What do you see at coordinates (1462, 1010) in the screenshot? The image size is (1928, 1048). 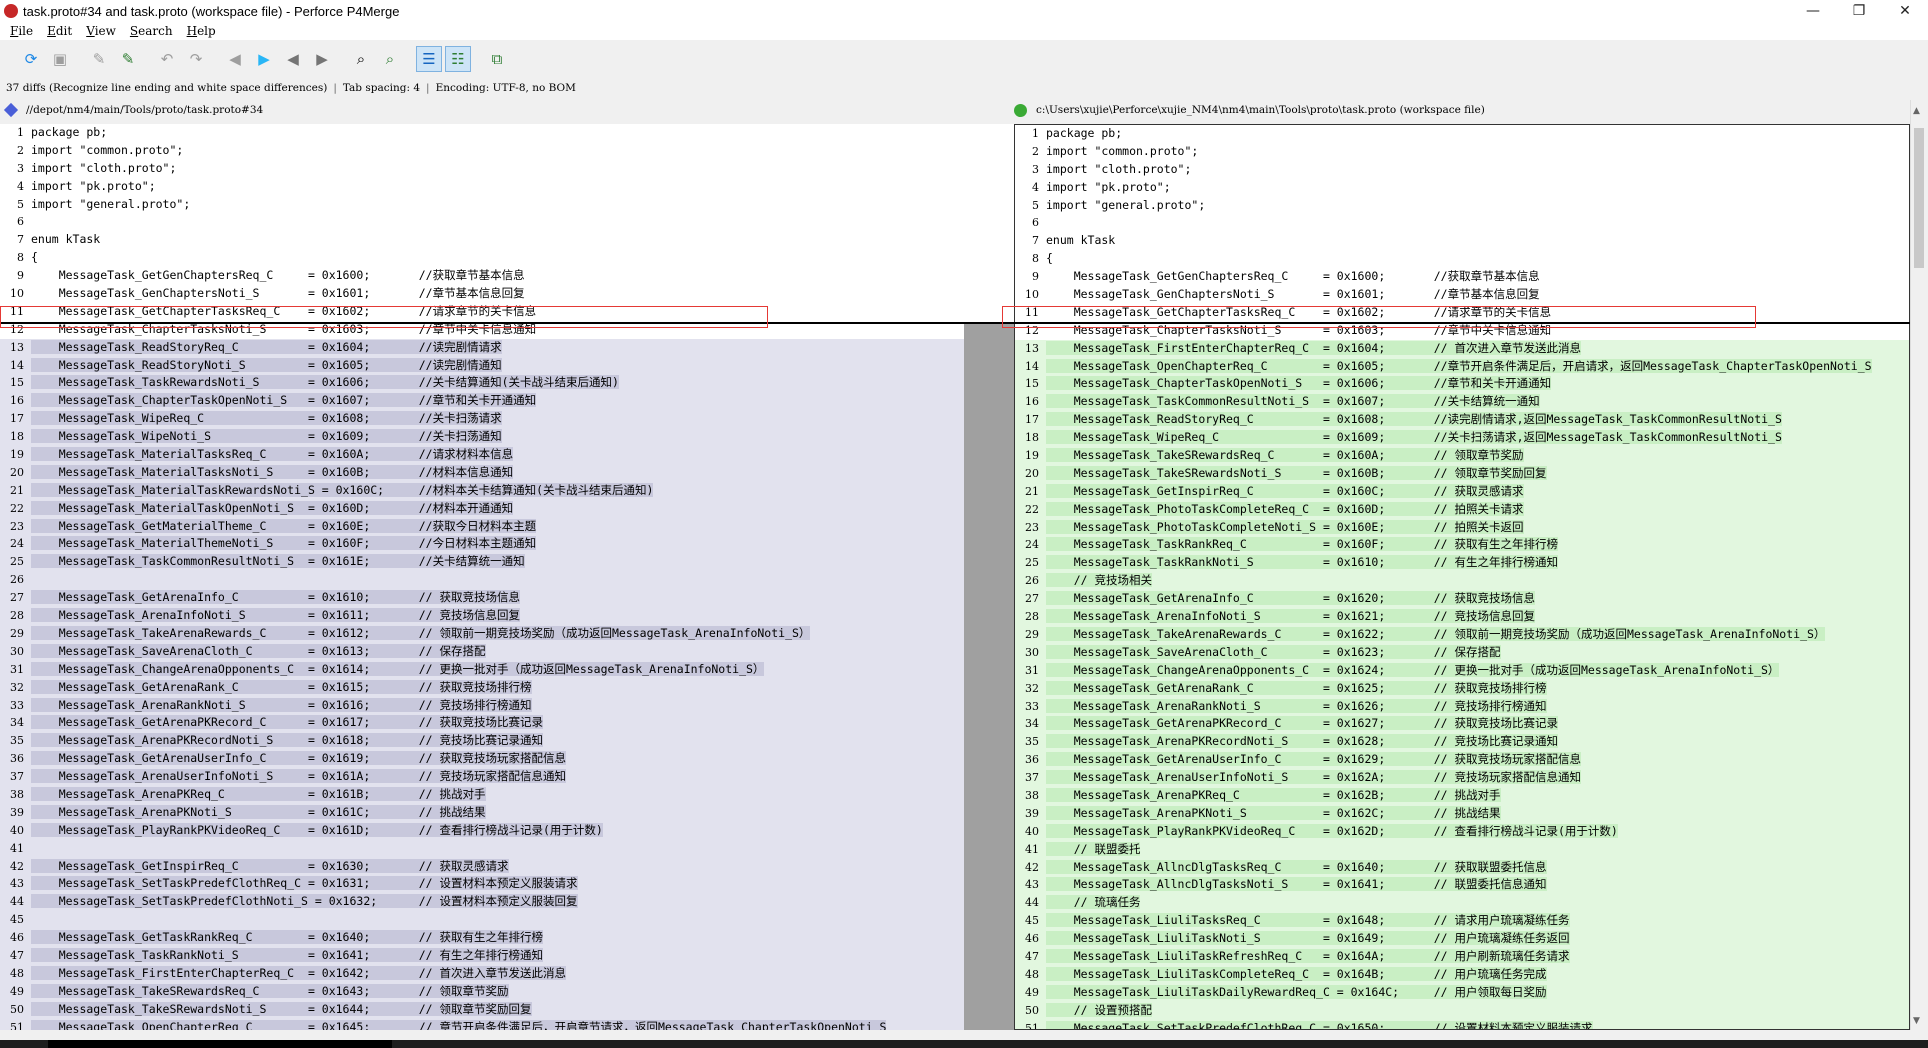 I see `code-line: 50 // 设置预搭配` at bounding box center [1462, 1010].